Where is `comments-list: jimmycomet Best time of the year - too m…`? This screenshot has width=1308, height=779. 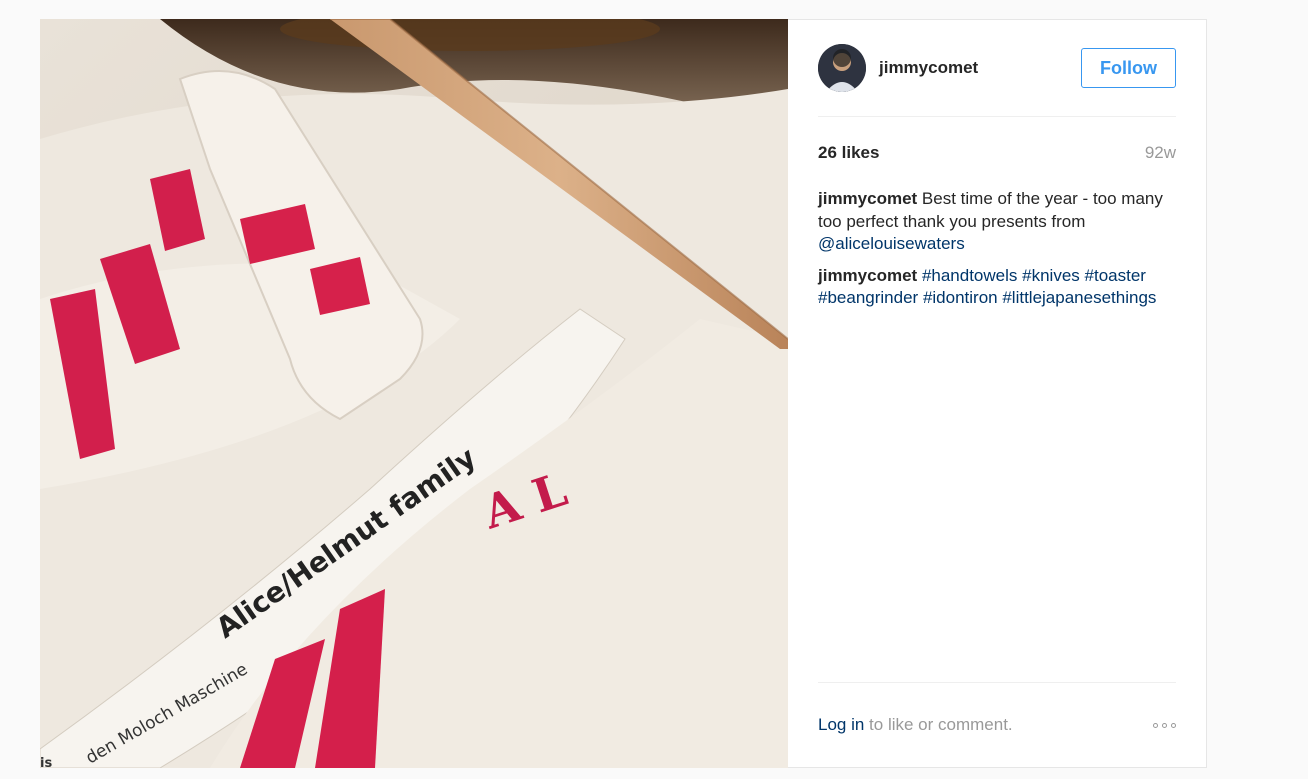
comments-list: jimmycomet Best time of the year - too m… is located at coordinates (997, 249).